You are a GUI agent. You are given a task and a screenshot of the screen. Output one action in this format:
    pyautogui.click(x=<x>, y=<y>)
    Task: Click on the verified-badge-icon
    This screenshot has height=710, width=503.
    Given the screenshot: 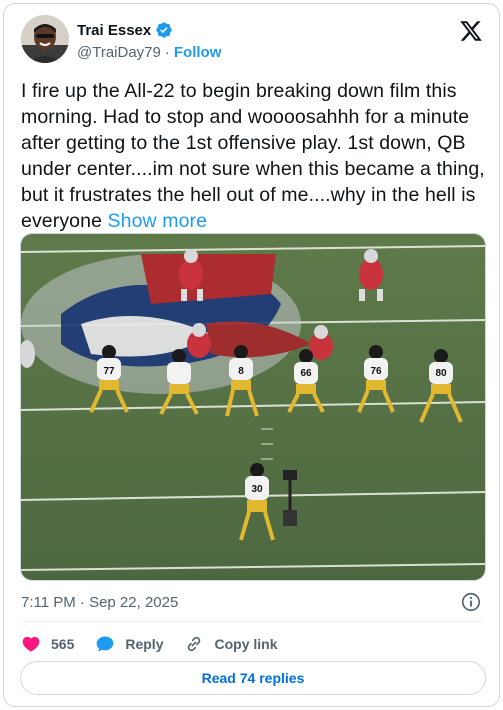 What is the action you would take?
    pyautogui.click(x=164, y=30)
    